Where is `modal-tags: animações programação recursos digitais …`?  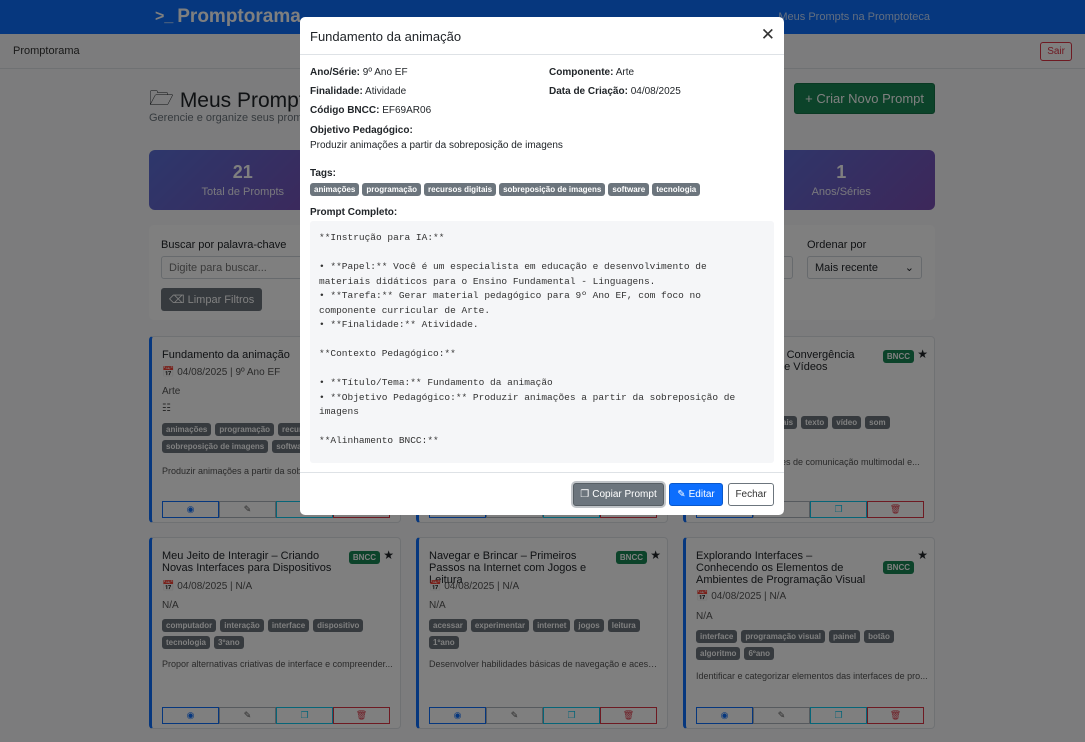 modal-tags: animações programação recursos digitais … is located at coordinates (505, 189).